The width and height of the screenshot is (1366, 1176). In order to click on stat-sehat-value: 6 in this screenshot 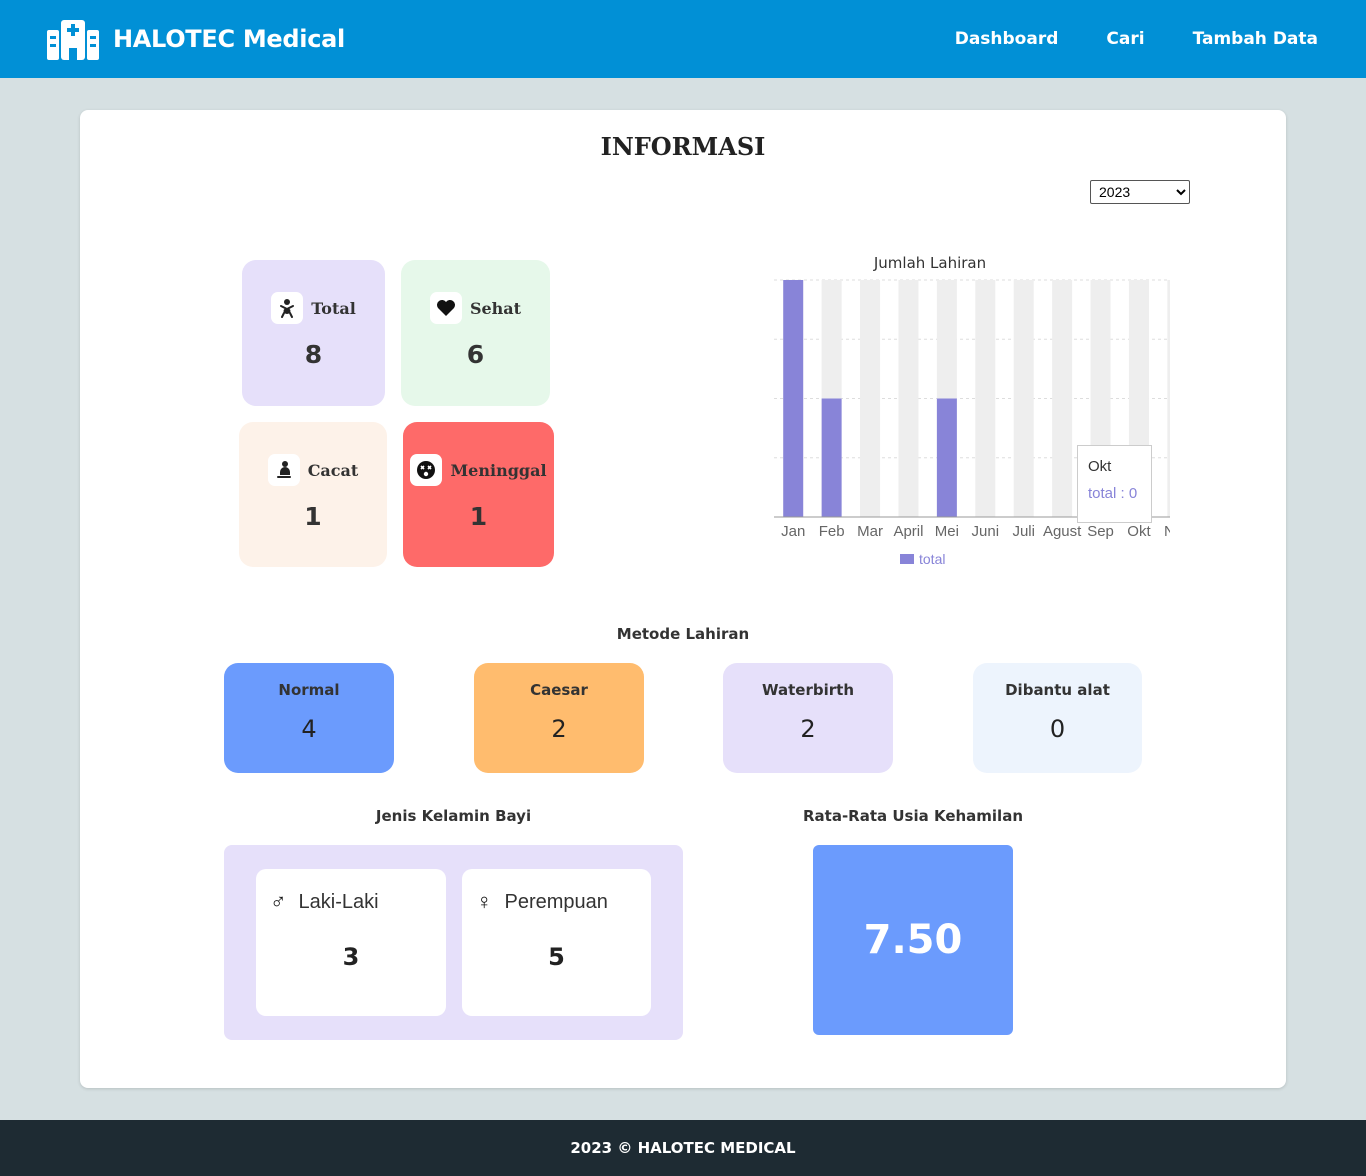, I will do `click(475, 354)`.